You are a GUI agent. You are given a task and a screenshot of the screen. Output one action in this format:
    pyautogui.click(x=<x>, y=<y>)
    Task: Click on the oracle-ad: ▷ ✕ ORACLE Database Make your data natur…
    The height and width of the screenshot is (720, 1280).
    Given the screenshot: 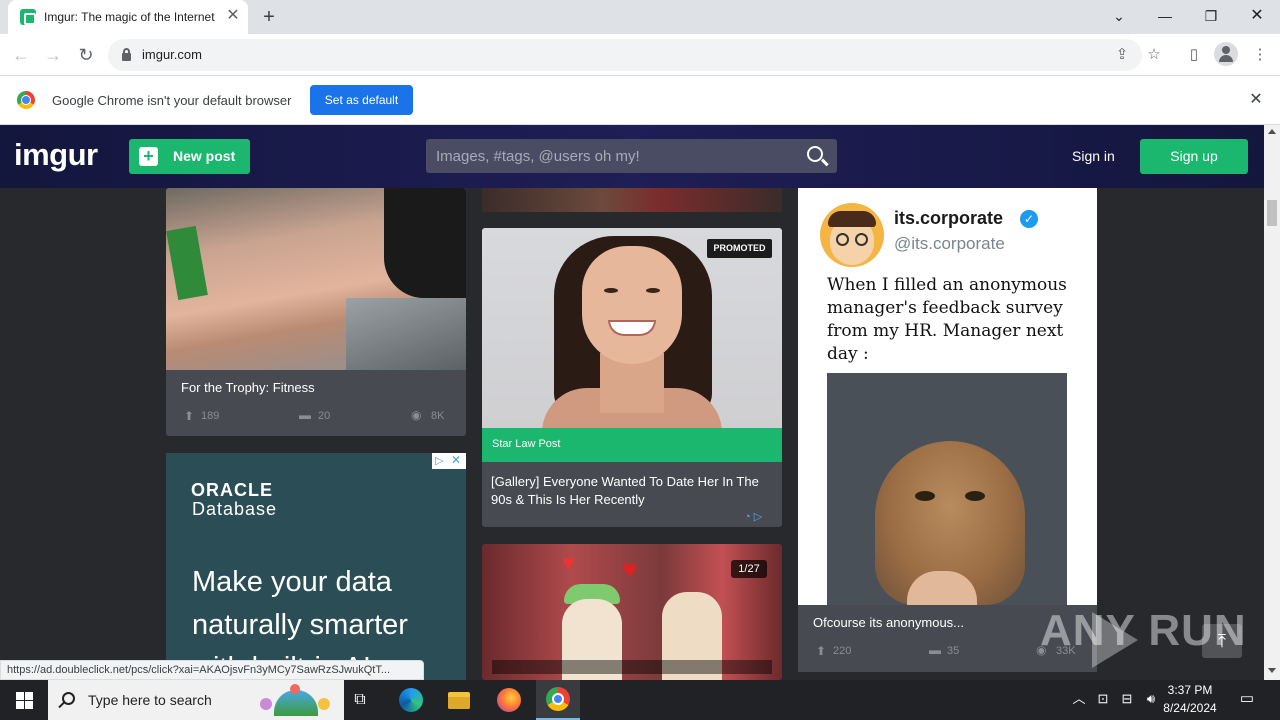 What is the action you would take?
    pyautogui.click(x=316, y=568)
    